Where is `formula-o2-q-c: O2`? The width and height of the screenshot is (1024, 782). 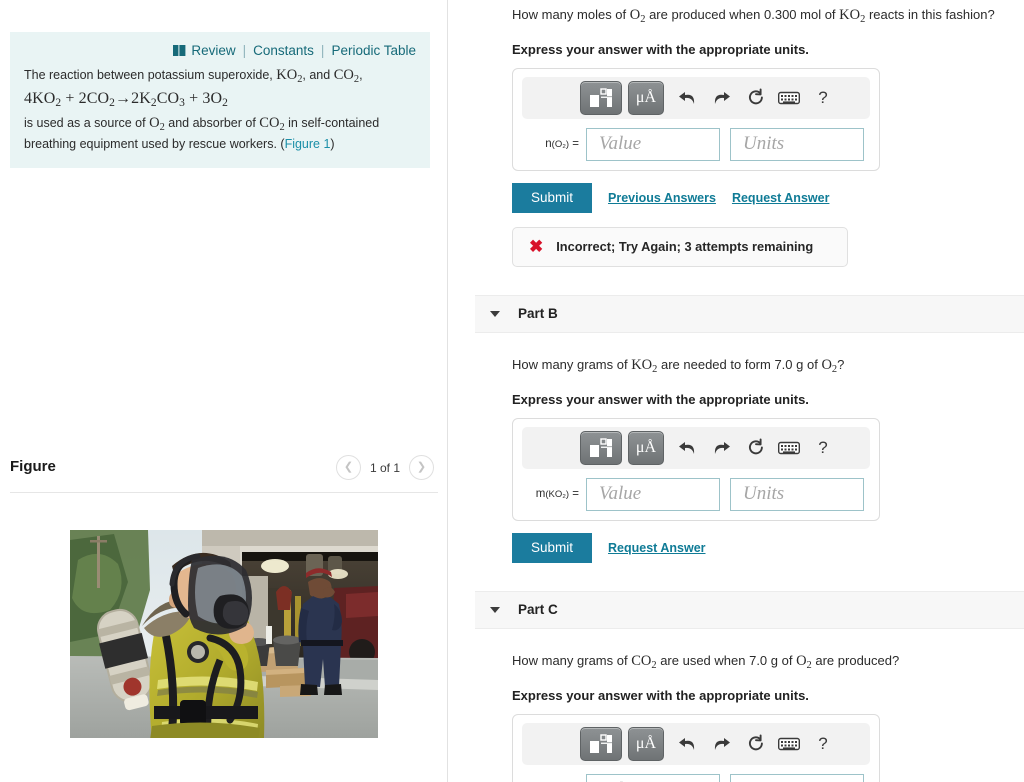
formula-o2-q-c: O2 is located at coordinates (804, 661).